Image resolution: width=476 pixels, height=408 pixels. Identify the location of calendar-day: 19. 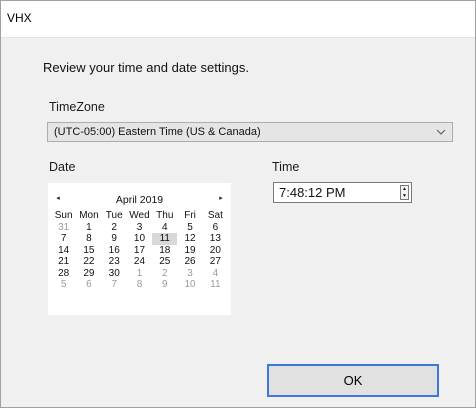
(189, 251).